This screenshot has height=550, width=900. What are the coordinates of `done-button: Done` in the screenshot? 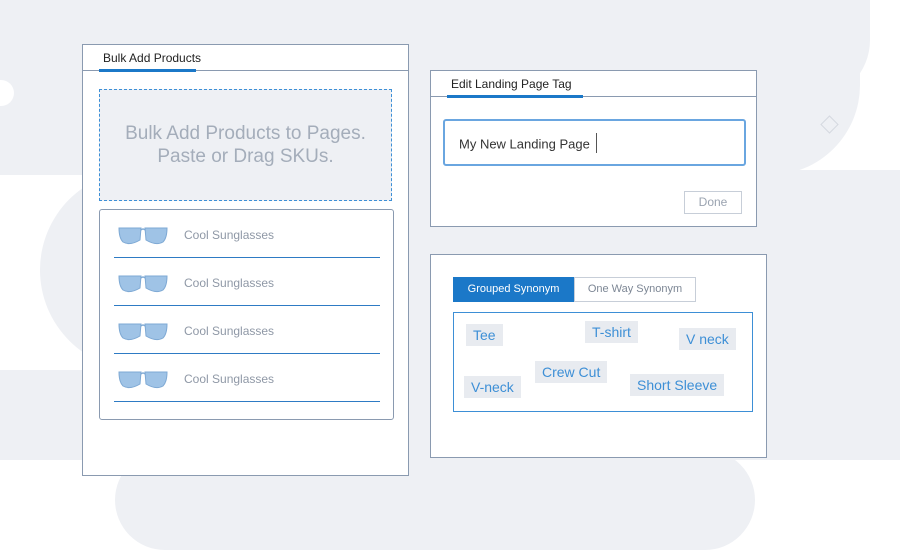 It's located at (713, 202).